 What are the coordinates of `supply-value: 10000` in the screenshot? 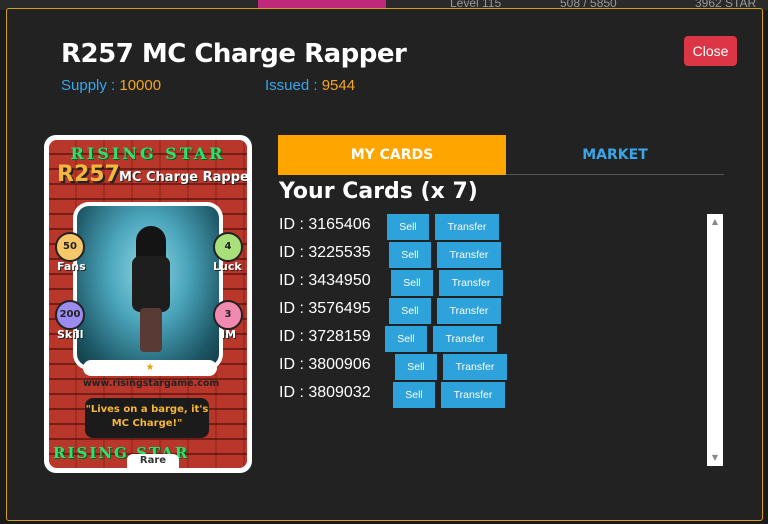 It's located at (140, 85).